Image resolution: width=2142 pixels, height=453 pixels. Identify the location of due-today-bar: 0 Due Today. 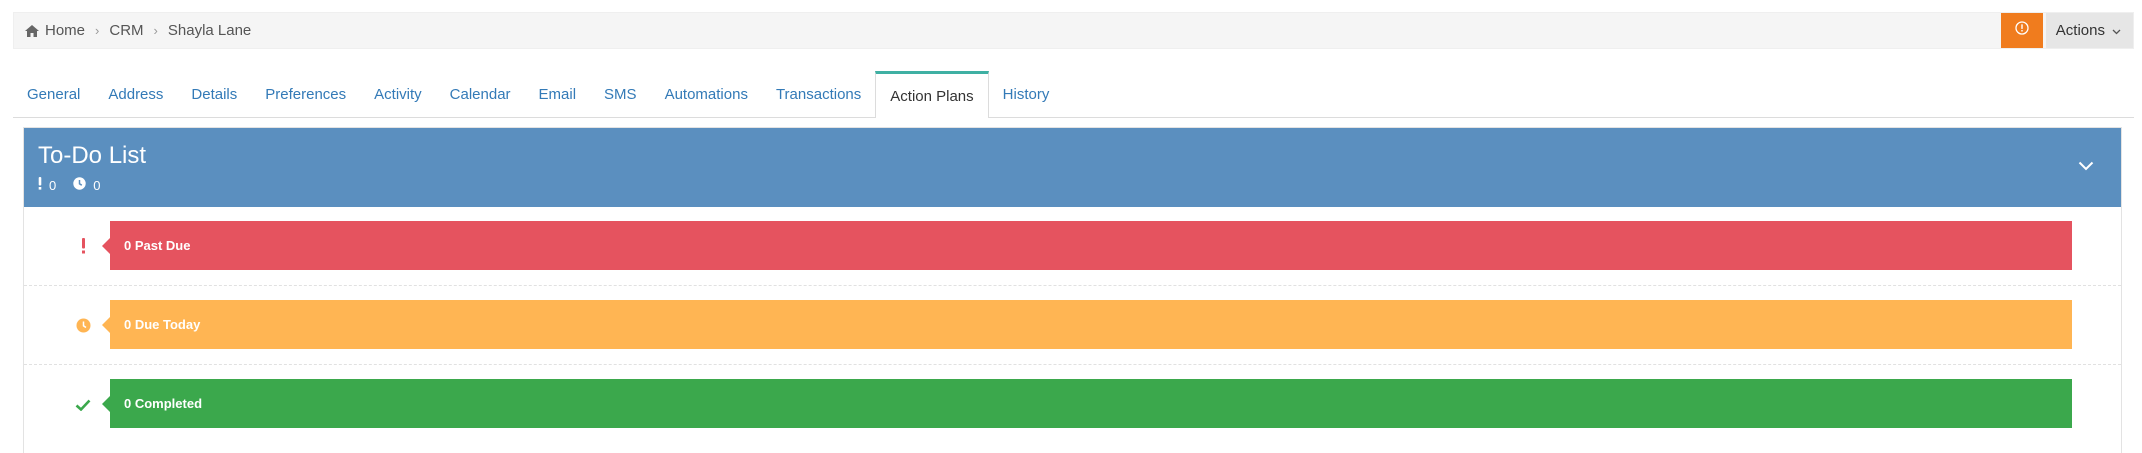
(1087, 324).